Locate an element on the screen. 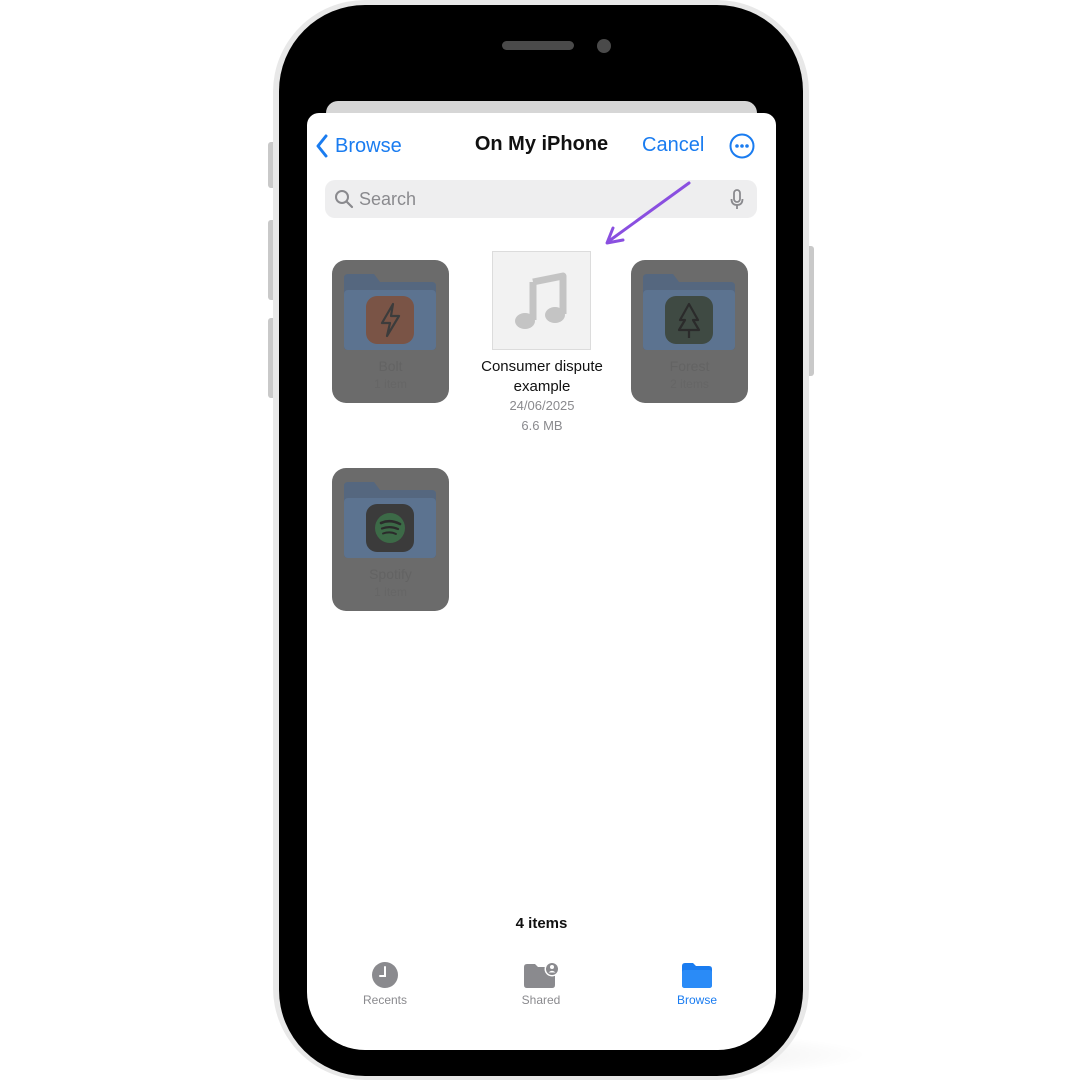 This screenshot has height=1080, width=1080. spotify-logo-icon is located at coordinates (390, 528).